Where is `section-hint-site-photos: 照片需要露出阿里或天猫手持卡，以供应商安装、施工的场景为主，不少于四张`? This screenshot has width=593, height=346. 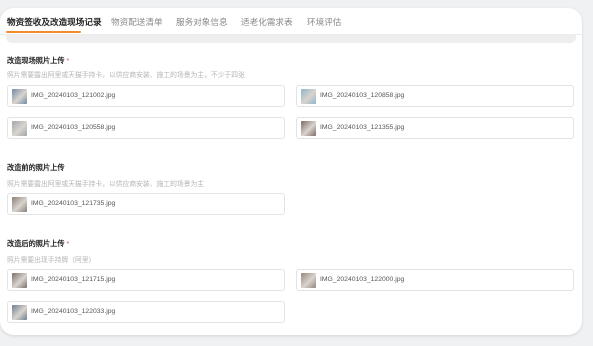
section-hint-site-photos: 照片需要露出阿里或天猫手持卡，以供应商安装、施工的场景为主，不少于四张 is located at coordinates (126, 75).